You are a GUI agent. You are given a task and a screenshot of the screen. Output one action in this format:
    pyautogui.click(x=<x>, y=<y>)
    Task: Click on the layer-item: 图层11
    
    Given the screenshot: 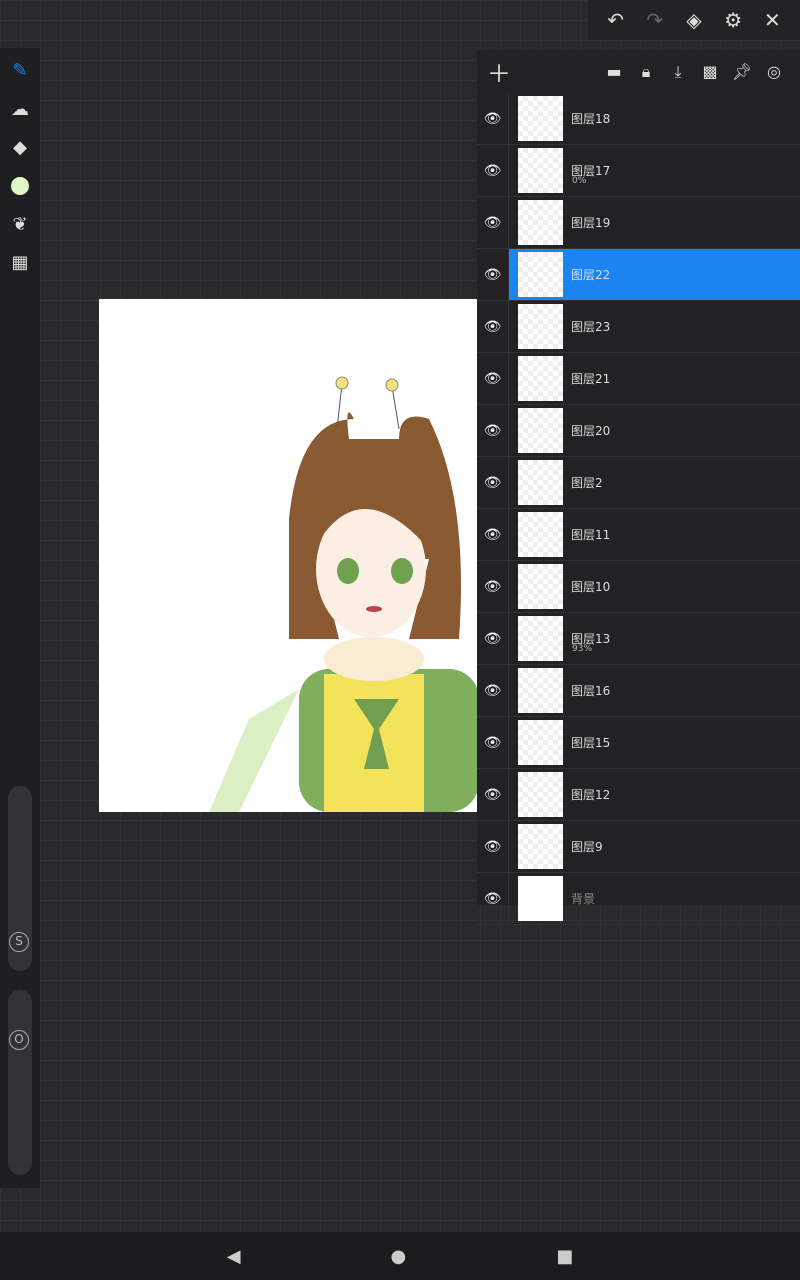 What is the action you would take?
    pyautogui.click(x=654, y=534)
    